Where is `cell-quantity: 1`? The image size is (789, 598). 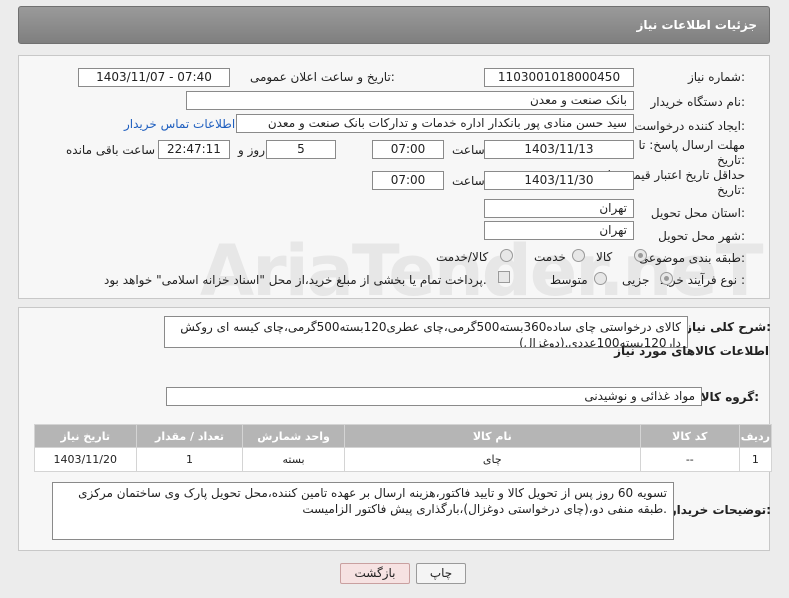
cell-quantity: 1 is located at coordinates (189, 459).